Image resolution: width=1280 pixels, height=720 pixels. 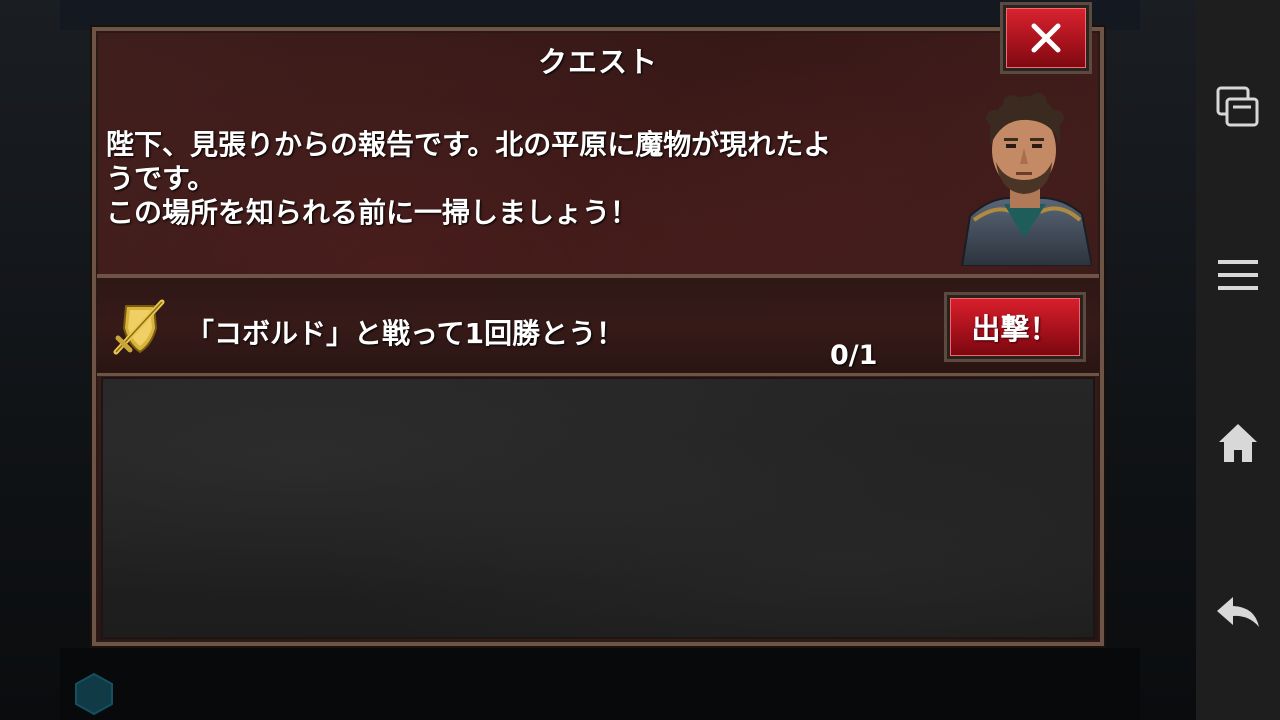 What do you see at coordinates (597, 62) in the screenshot?
I see `dialog-title: クエスト` at bounding box center [597, 62].